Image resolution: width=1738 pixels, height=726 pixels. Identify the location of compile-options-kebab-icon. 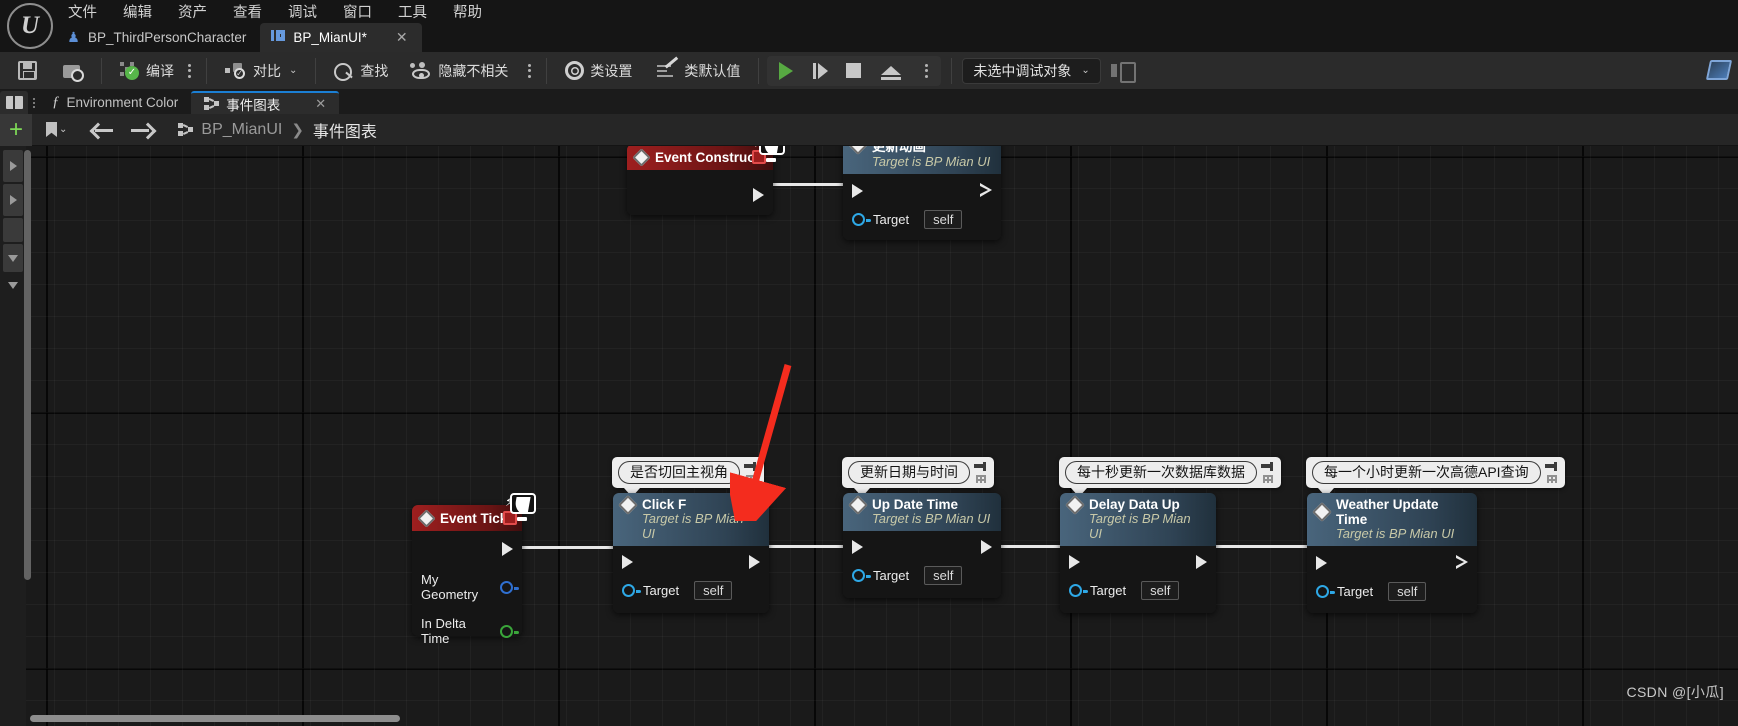
(189, 70).